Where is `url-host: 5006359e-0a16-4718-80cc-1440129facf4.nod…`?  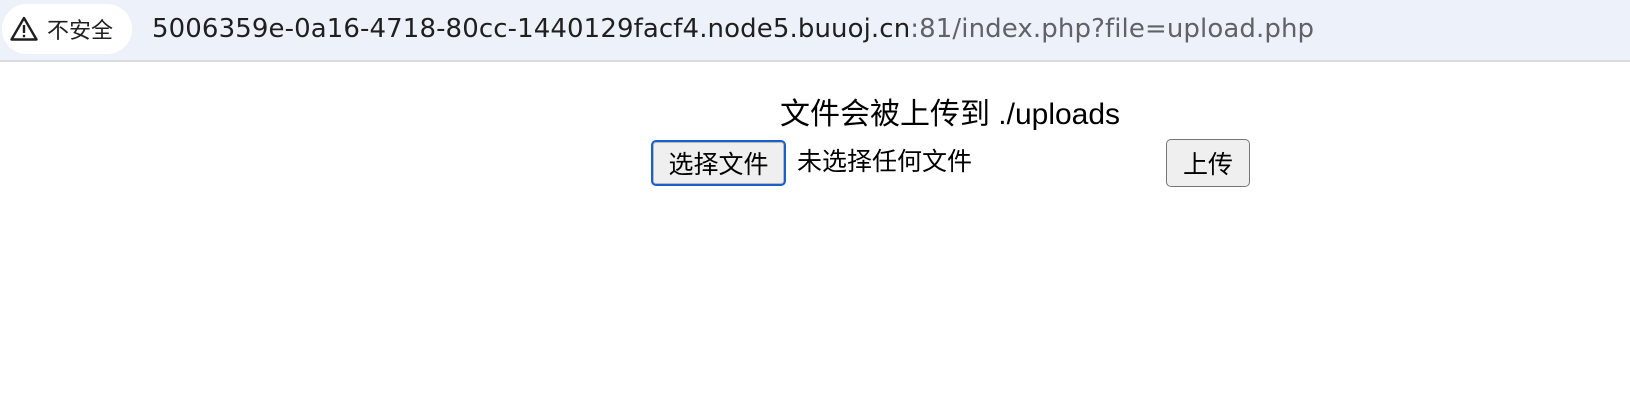 url-host: 5006359e-0a16-4718-80cc-1440129facf4.nod… is located at coordinates (531, 29).